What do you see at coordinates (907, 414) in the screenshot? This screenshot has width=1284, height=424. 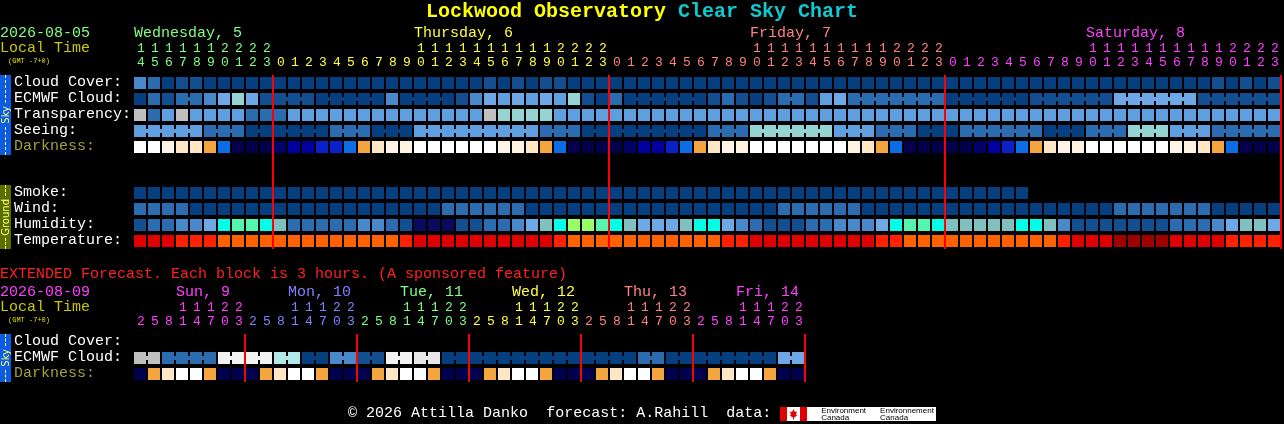 I see `logo-text: Environnement Canada` at bounding box center [907, 414].